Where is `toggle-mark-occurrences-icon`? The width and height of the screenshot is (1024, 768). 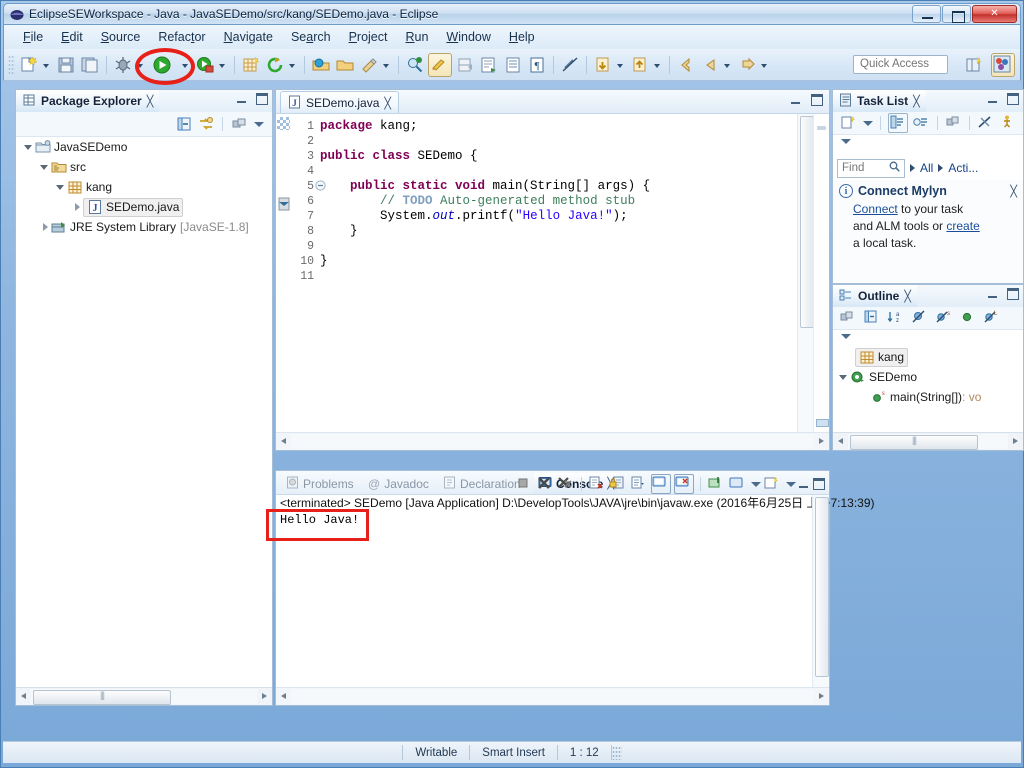 toggle-mark-occurrences-icon is located at coordinates (440, 64).